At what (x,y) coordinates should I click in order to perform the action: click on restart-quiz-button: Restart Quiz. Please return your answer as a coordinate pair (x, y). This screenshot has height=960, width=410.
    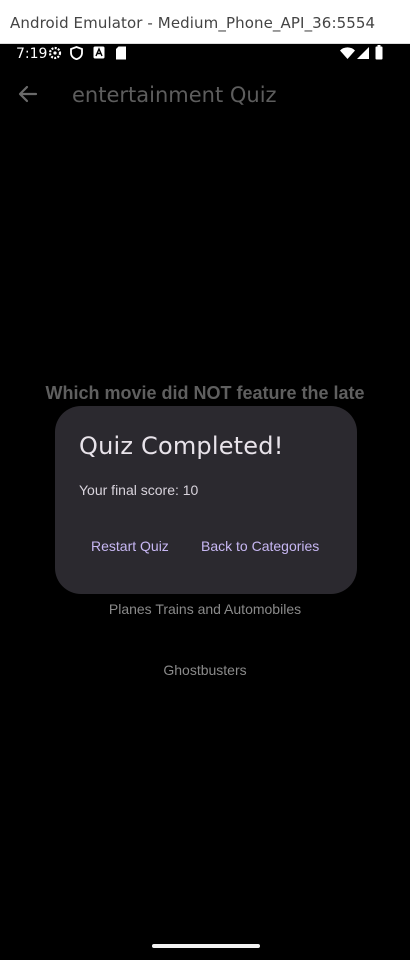
    Looking at the image, I should click on (130, 546).